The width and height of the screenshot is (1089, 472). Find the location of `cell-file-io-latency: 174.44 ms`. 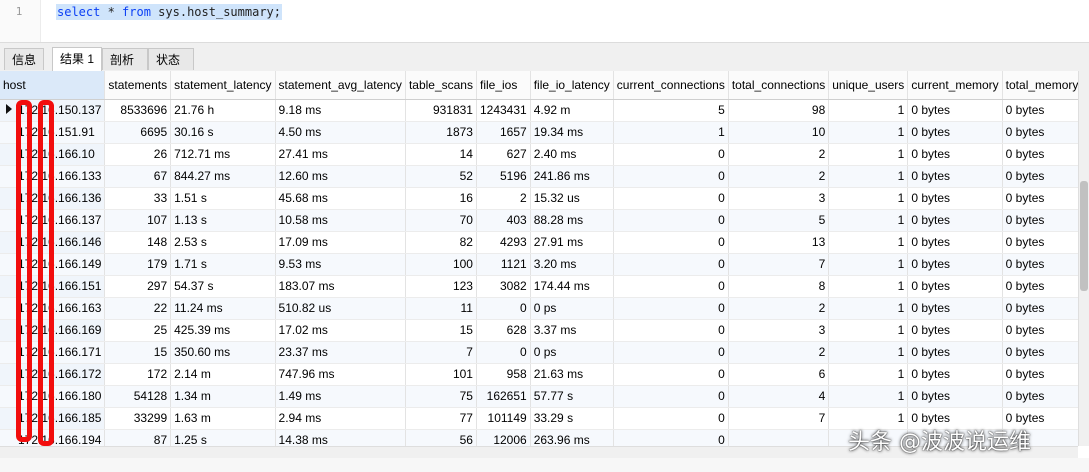

cell-file-io-latency: 174.44 ms is located at coordinates (572, 286).